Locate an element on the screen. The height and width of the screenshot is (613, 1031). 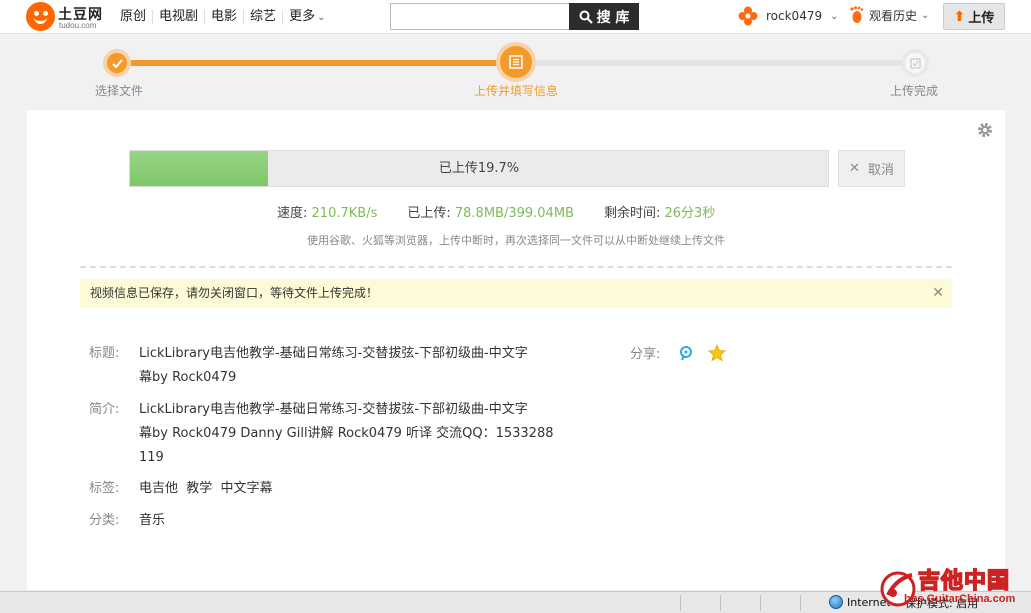
share-section: 分享: is located at coordinates (678, 352).